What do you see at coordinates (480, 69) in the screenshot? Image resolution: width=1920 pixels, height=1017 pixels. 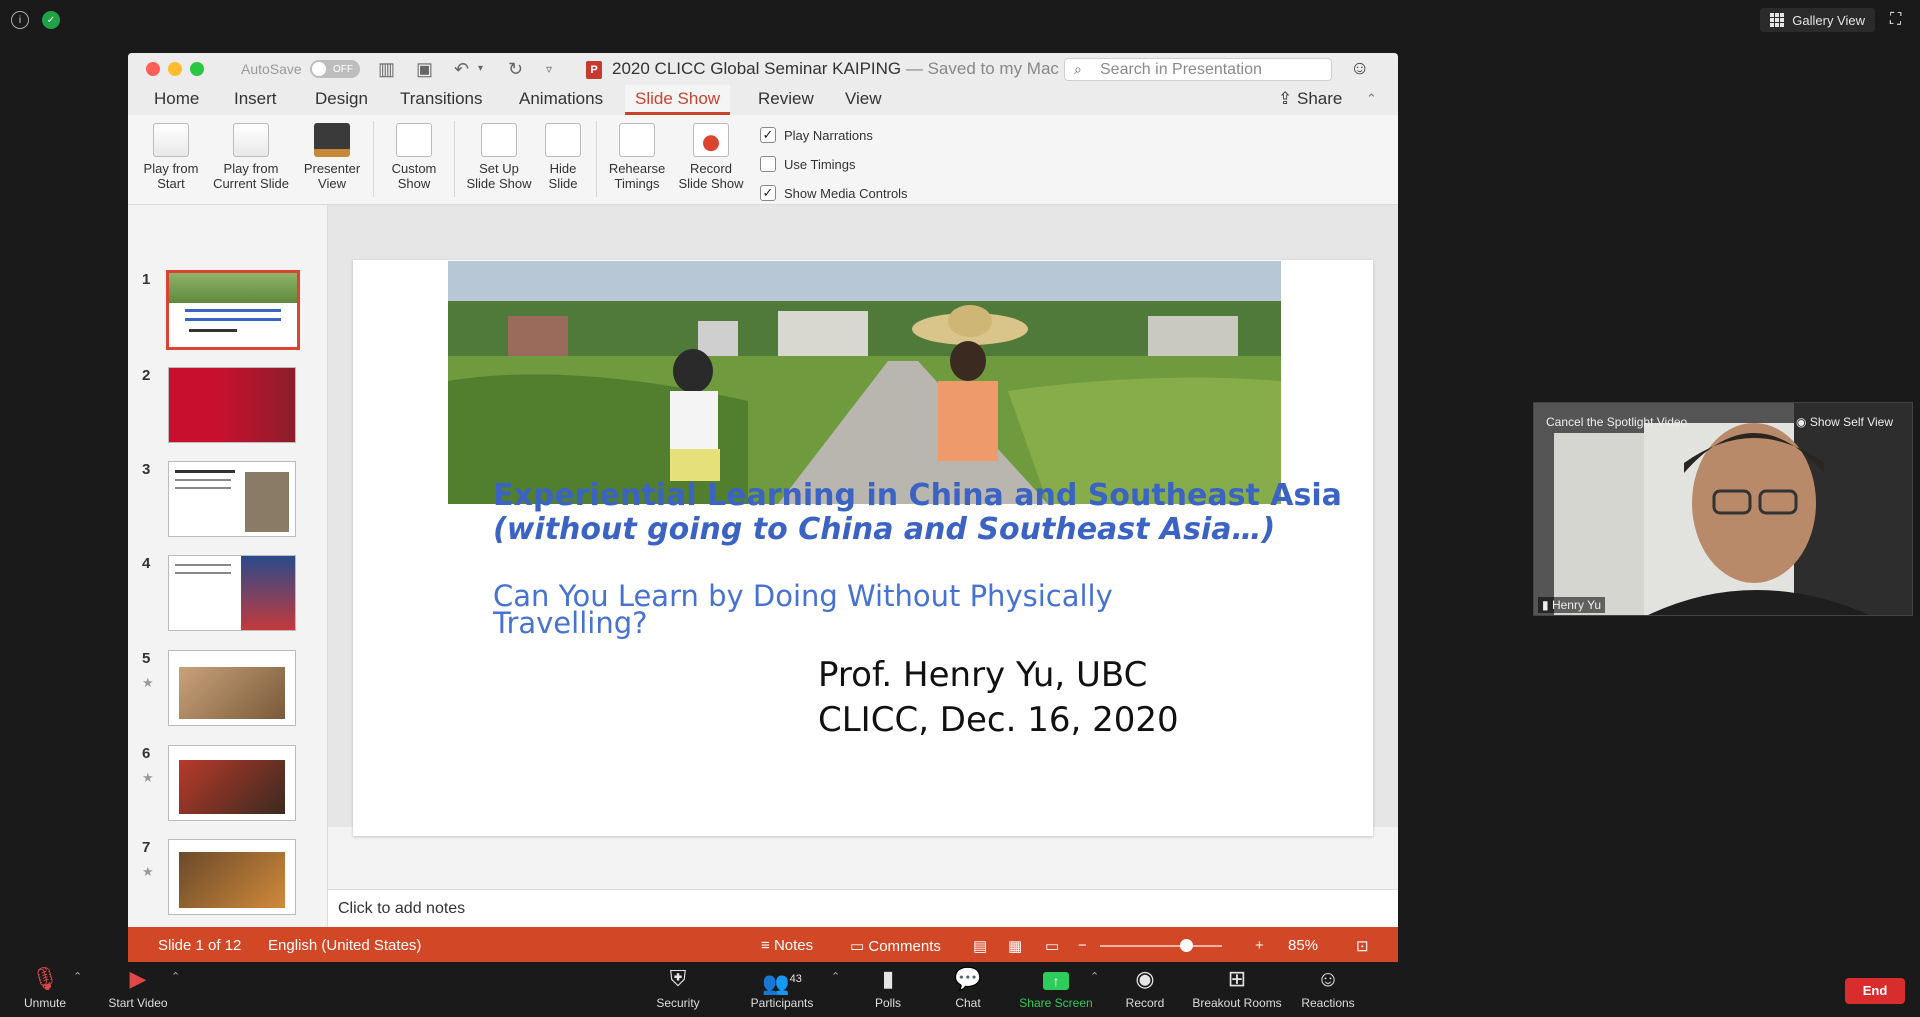 I see `undo-dropdown-icon: ▾` at bounding box center [480, 69].